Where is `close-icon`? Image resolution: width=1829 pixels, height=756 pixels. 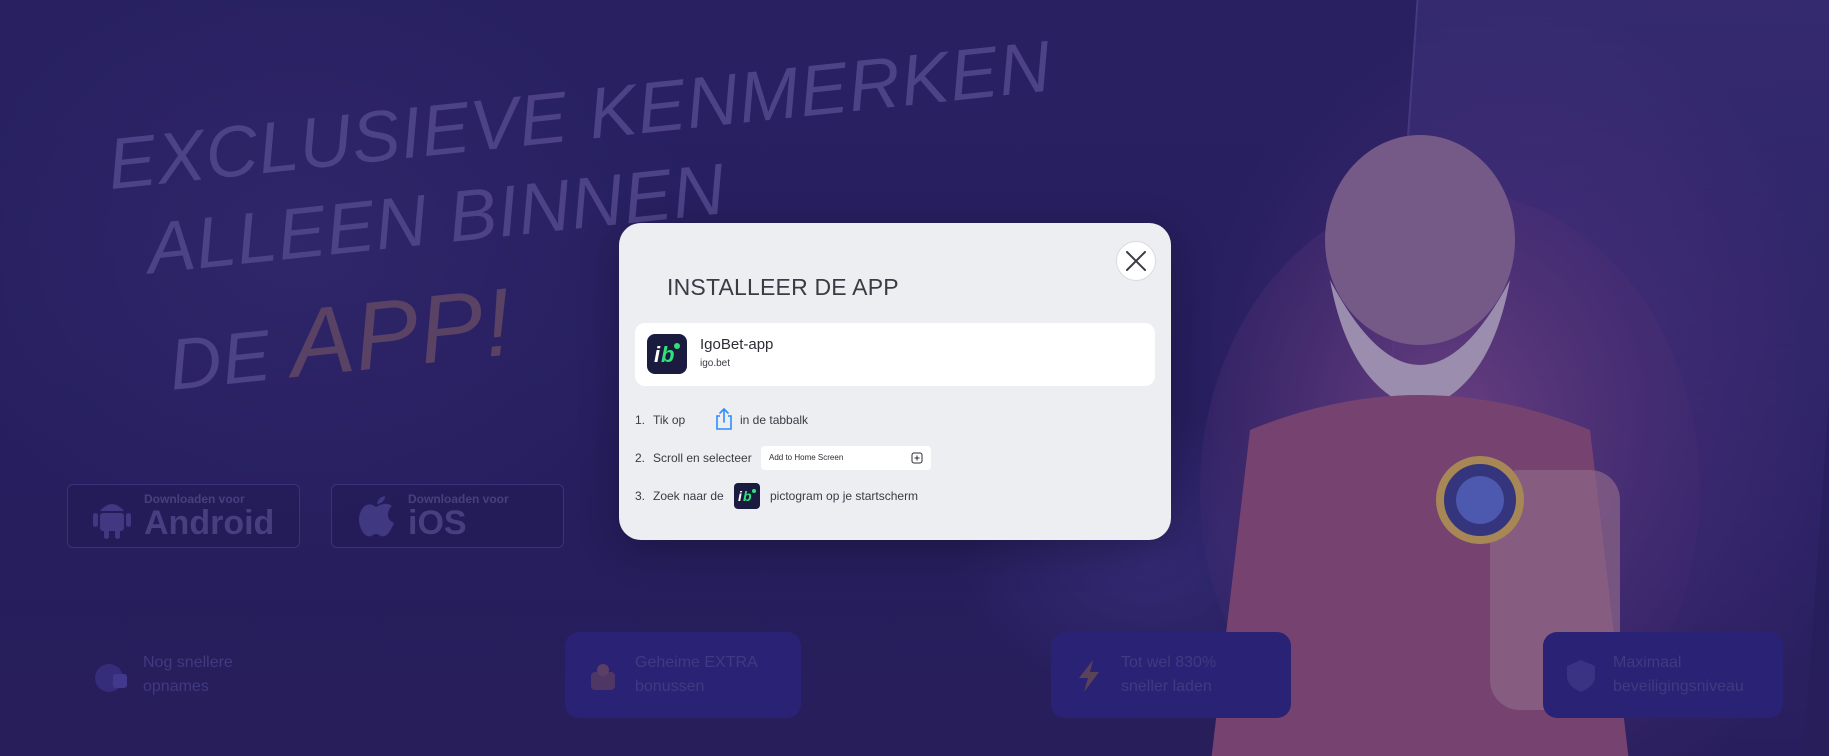
close-icon is located at coordinates (1136, 261).